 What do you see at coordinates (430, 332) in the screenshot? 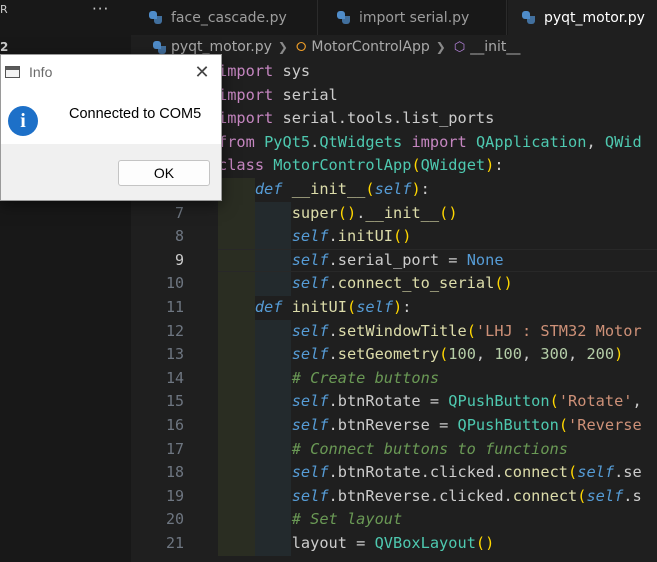
I see `code-text: self.setWindowTitle('LHJ : STM32 Motor` at bounding box center [430, 332].